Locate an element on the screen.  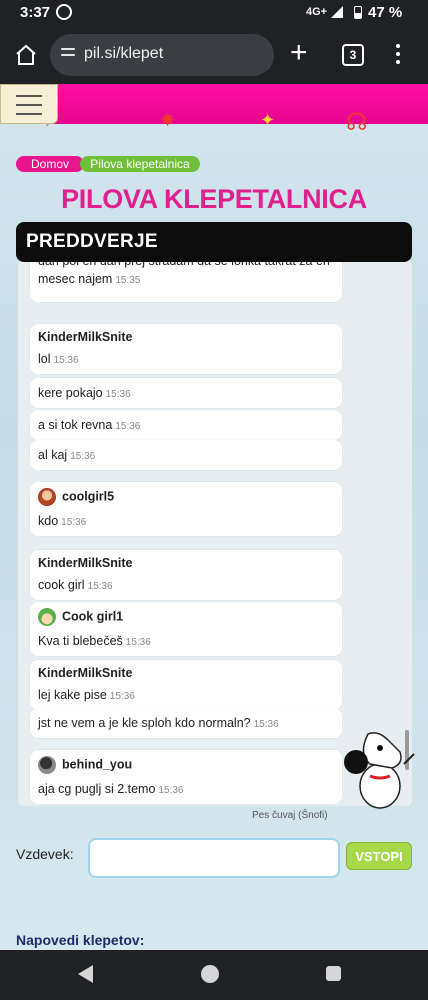
room-title: PREDDVERJE is located at coordinates (92, 241).